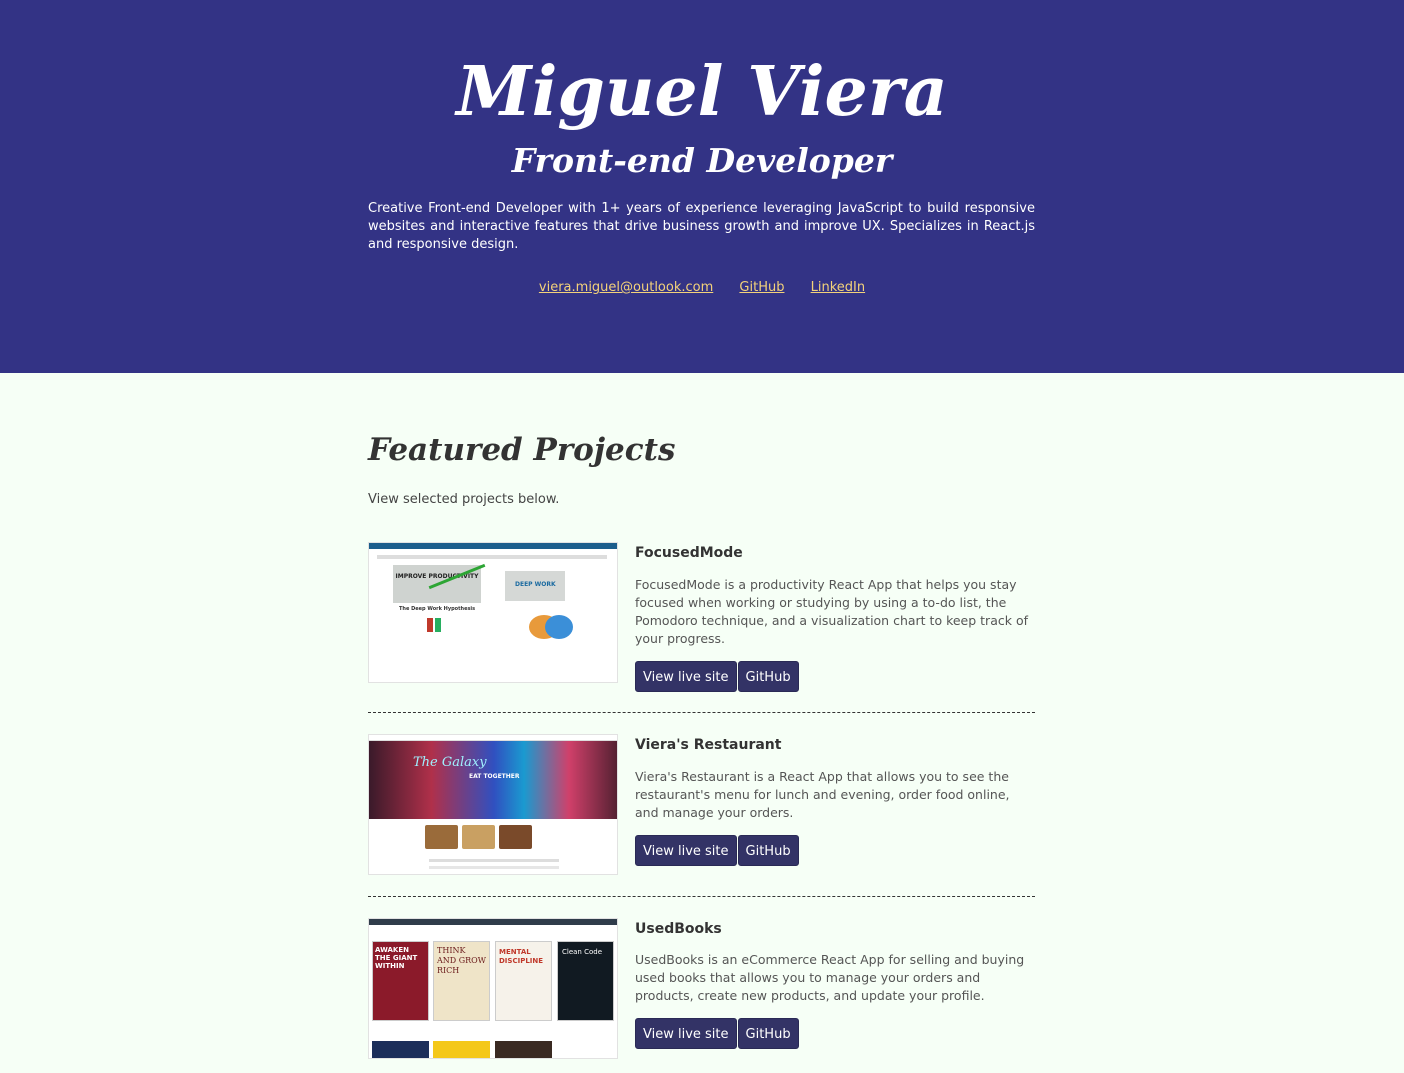 The width and height of the screenshot is (1404, 1073). I want to click on hero-name: Miguel Viera, so click(702, 92).